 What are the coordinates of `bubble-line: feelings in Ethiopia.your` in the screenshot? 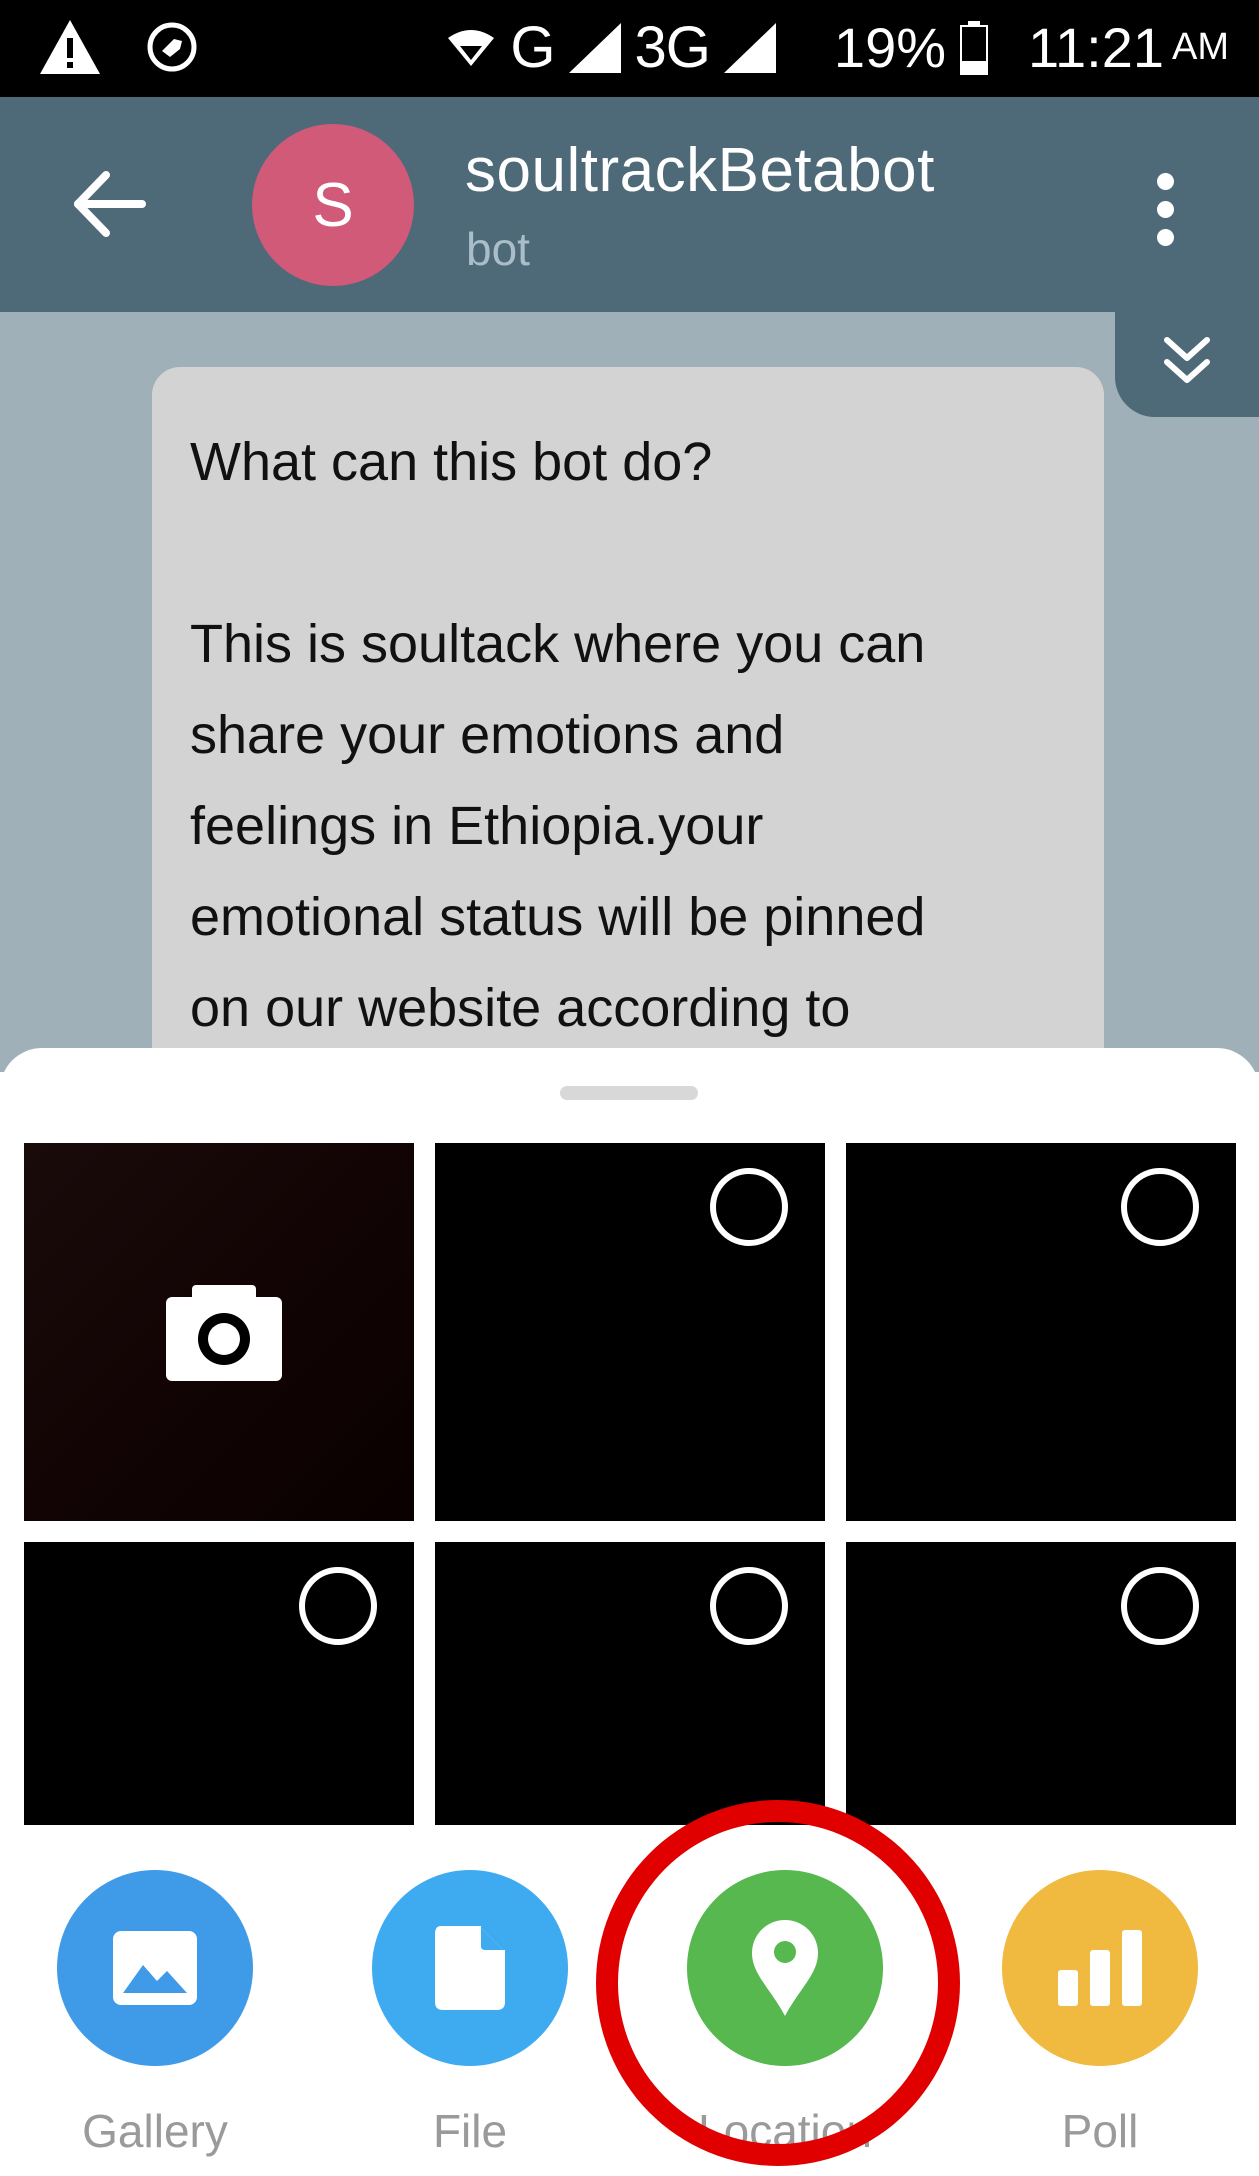 It's located at (477, 826).